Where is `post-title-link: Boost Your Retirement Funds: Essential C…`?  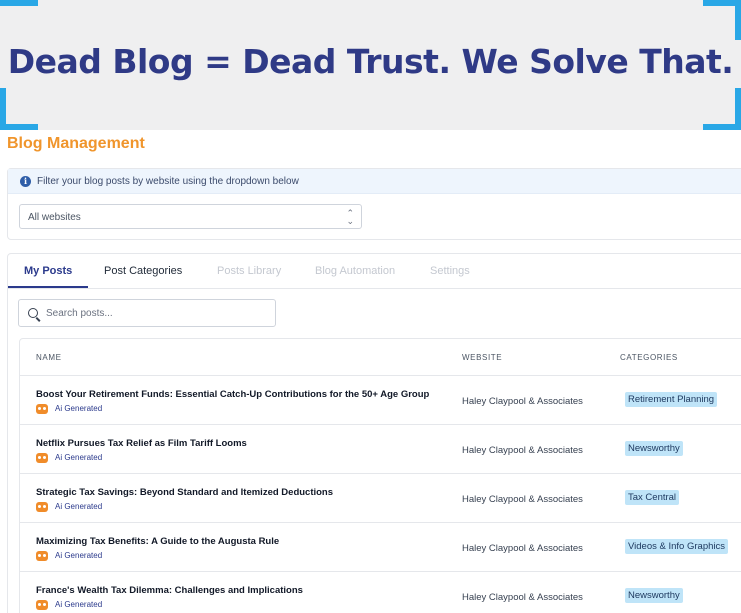 post-title-link: Boost Your Retirement Funds: Essential C… is located at coordinates (232, 394).